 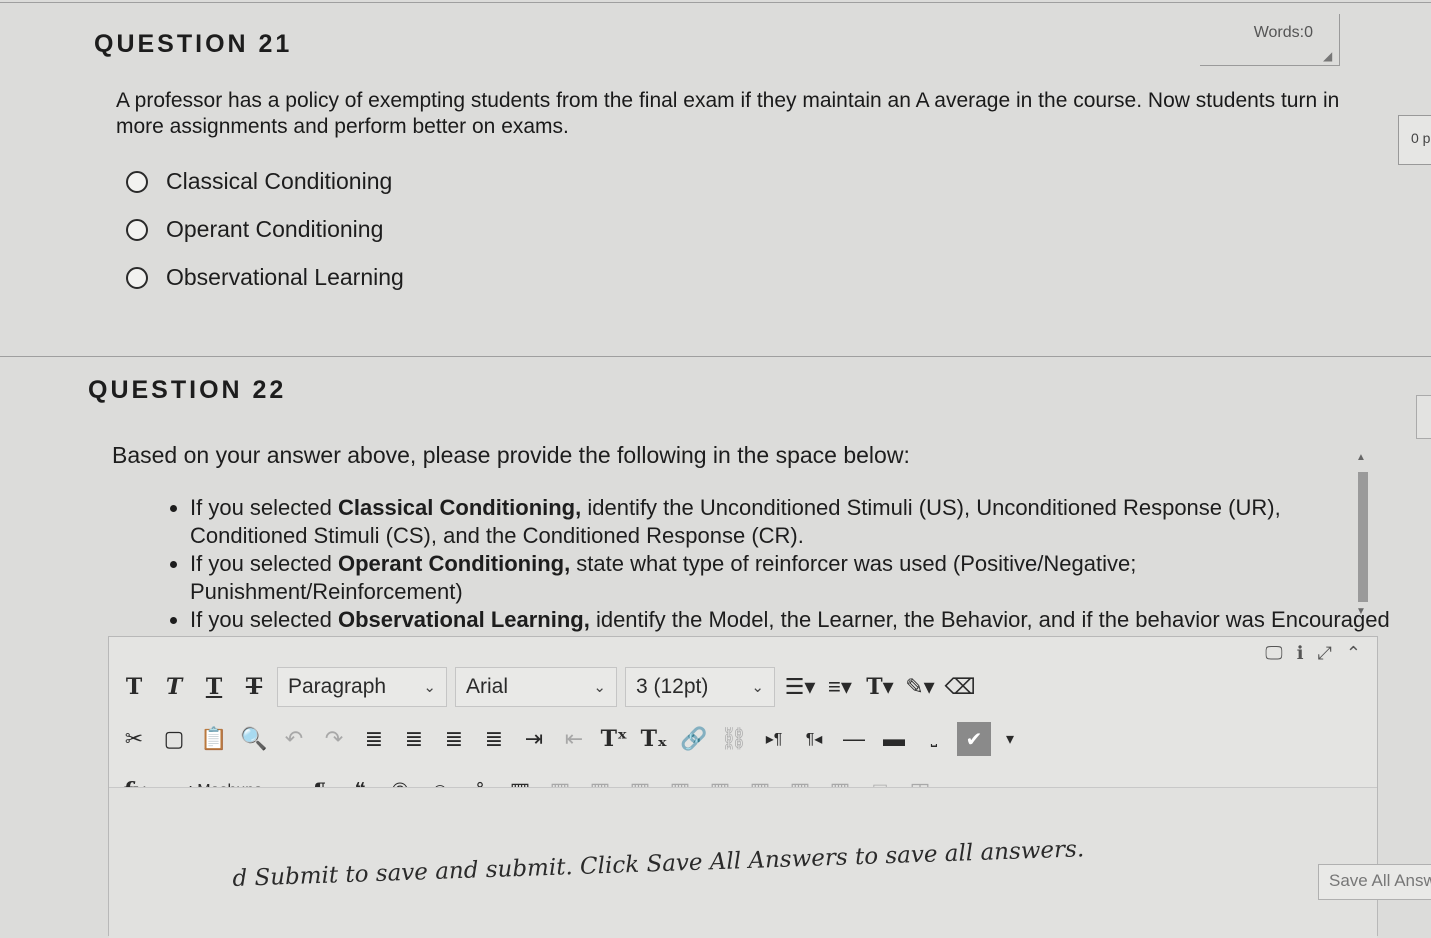 I want to click on preview-icon: 🖵, so click(x=1273, y=653).